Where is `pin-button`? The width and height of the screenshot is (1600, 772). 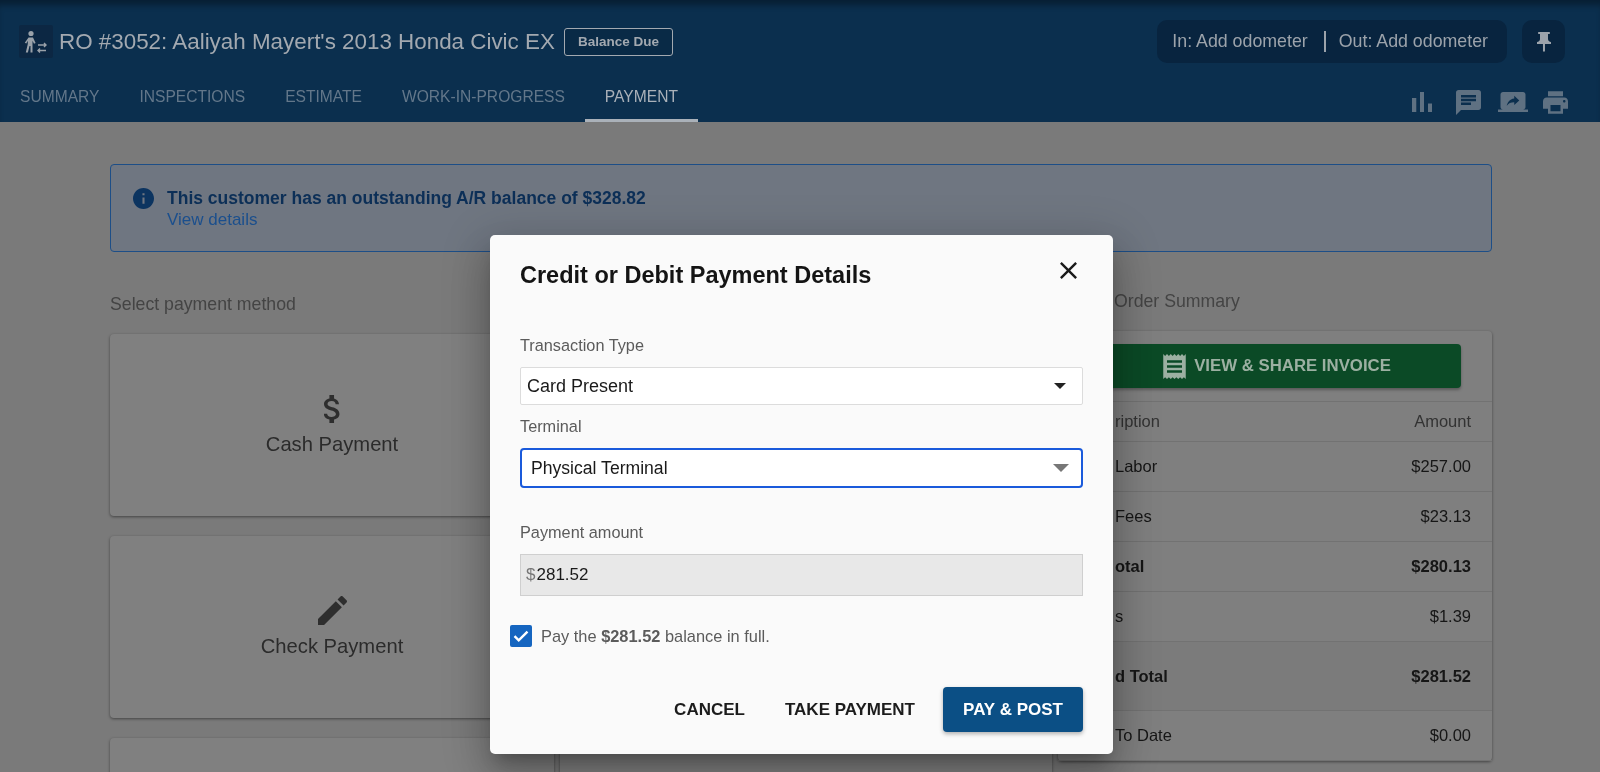
pin-button is located at coordinates (1543, 41).